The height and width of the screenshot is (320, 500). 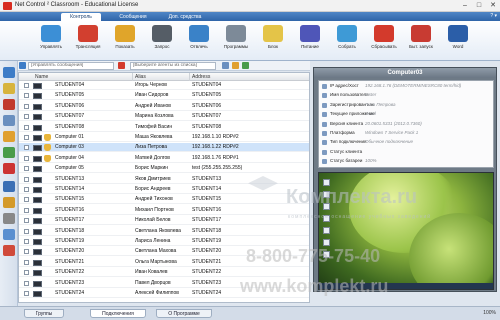 What do you see at coordinates (493, 16) in the screenshot?
I see `help-menu: ? ▾` at bounding box center [493, 16].